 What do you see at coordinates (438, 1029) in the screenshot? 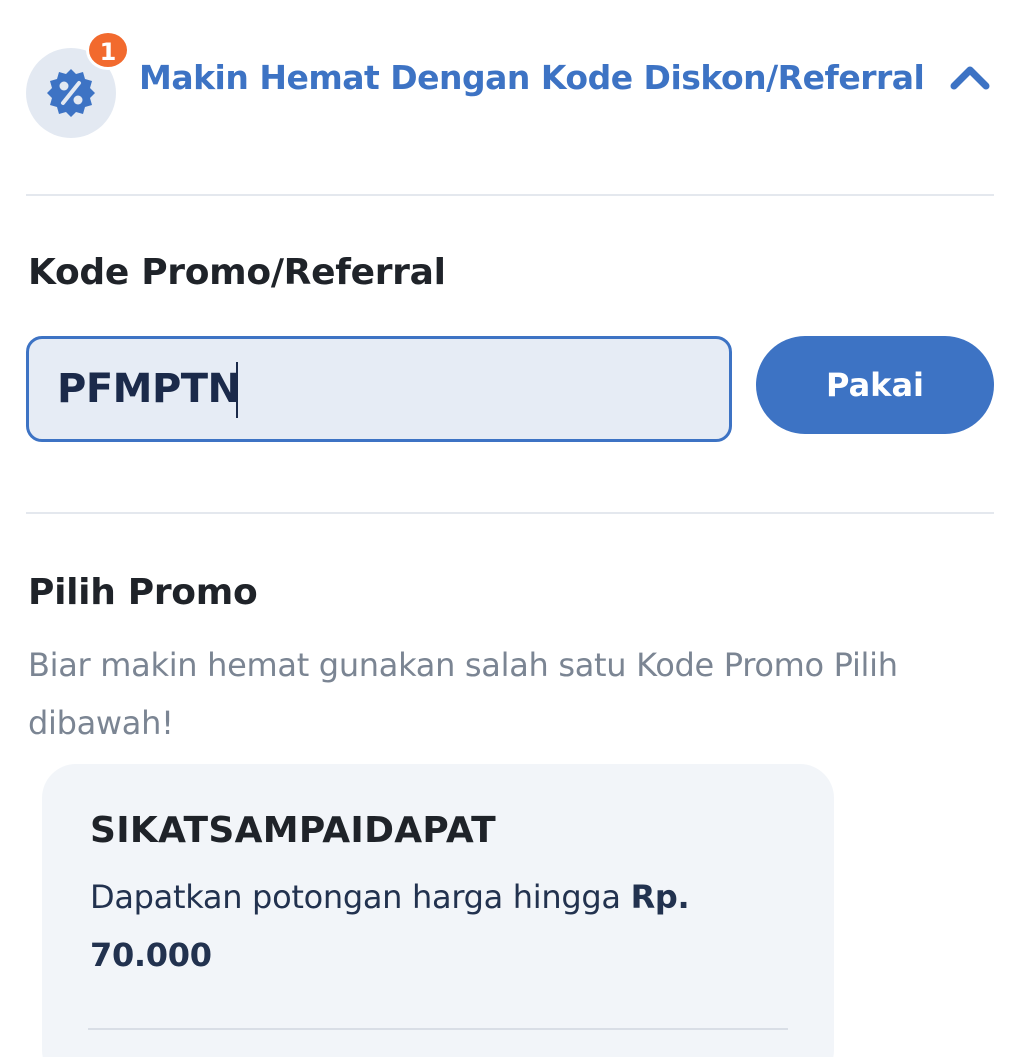
I see `card-divider` at bounding box center [438, 1029].